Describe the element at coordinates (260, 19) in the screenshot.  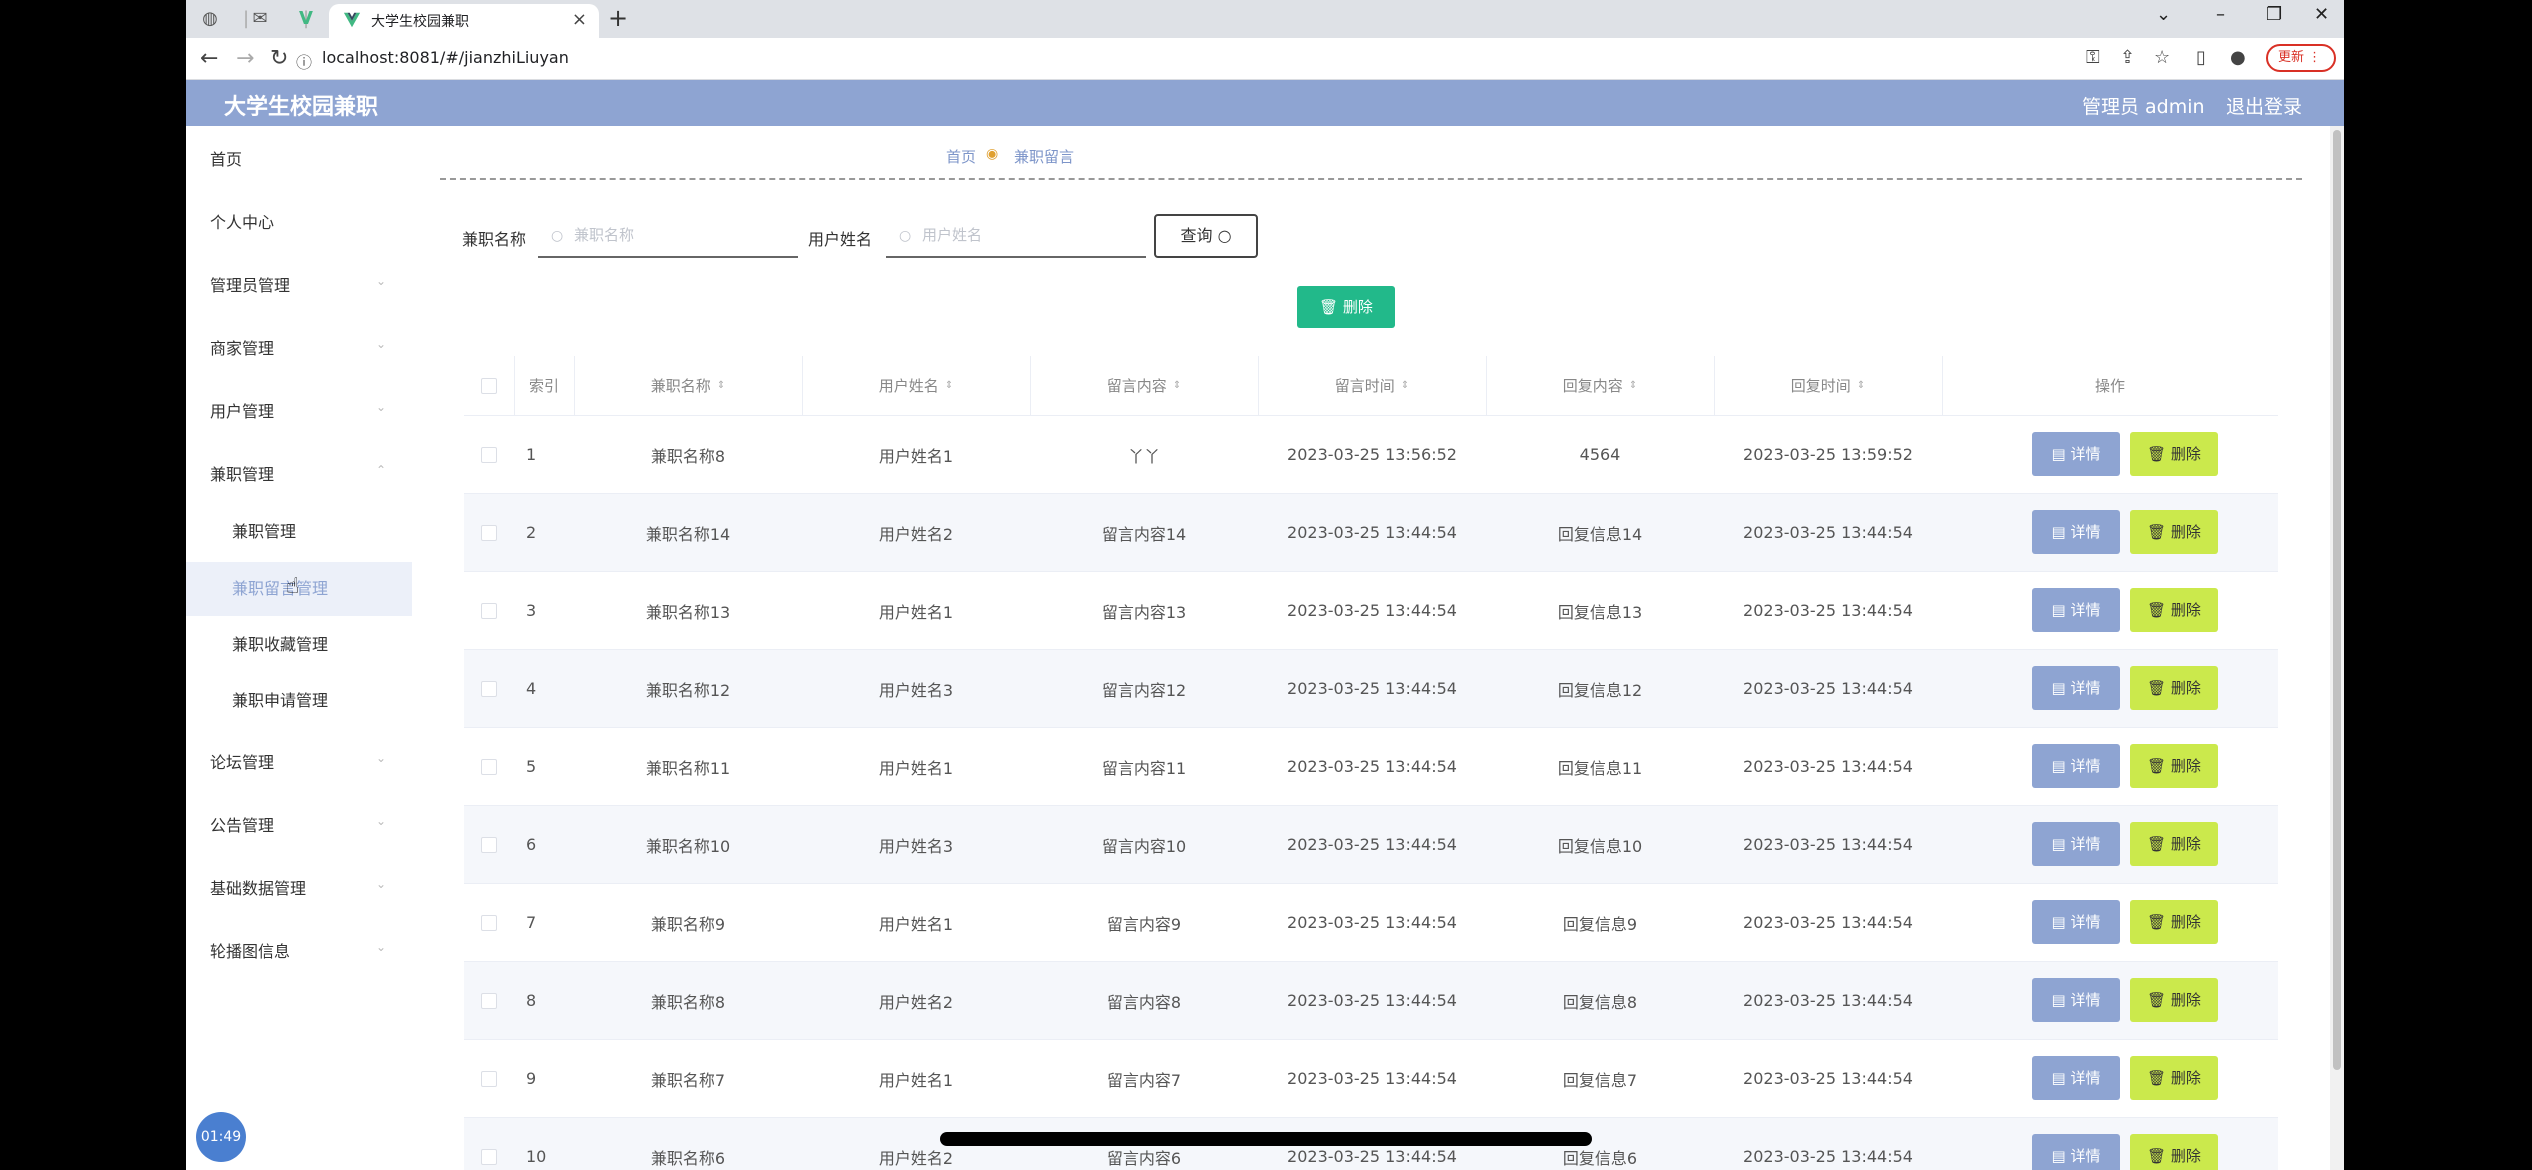
I see `mail-icon: ✉` at that location.